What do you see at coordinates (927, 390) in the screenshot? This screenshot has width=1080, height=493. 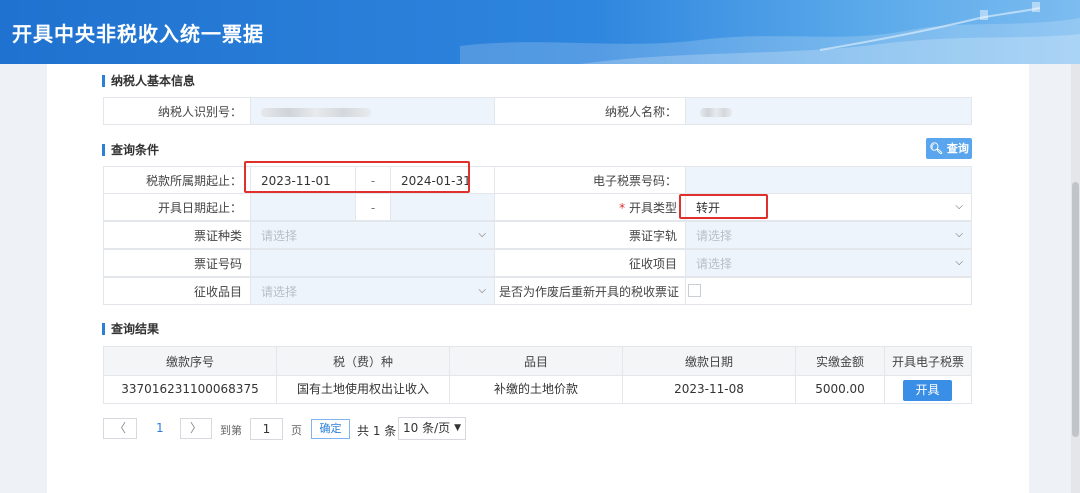 I see `issue-ticket-button: 开具` at bounding box center [927, 390].